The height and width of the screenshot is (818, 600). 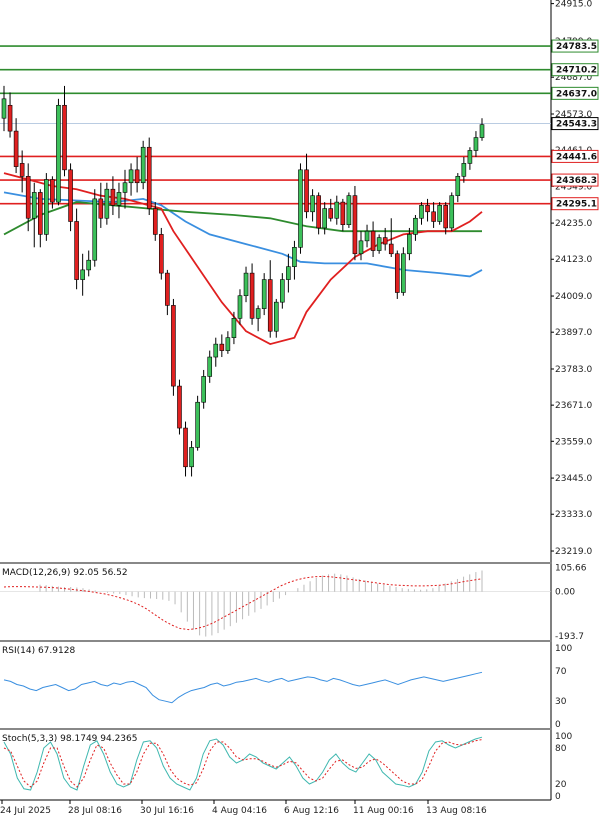 What do you see at coordinates (558, 725) in the screenshot?
I see `rsi-tick-label: 0` at bounding box center [558, 725].